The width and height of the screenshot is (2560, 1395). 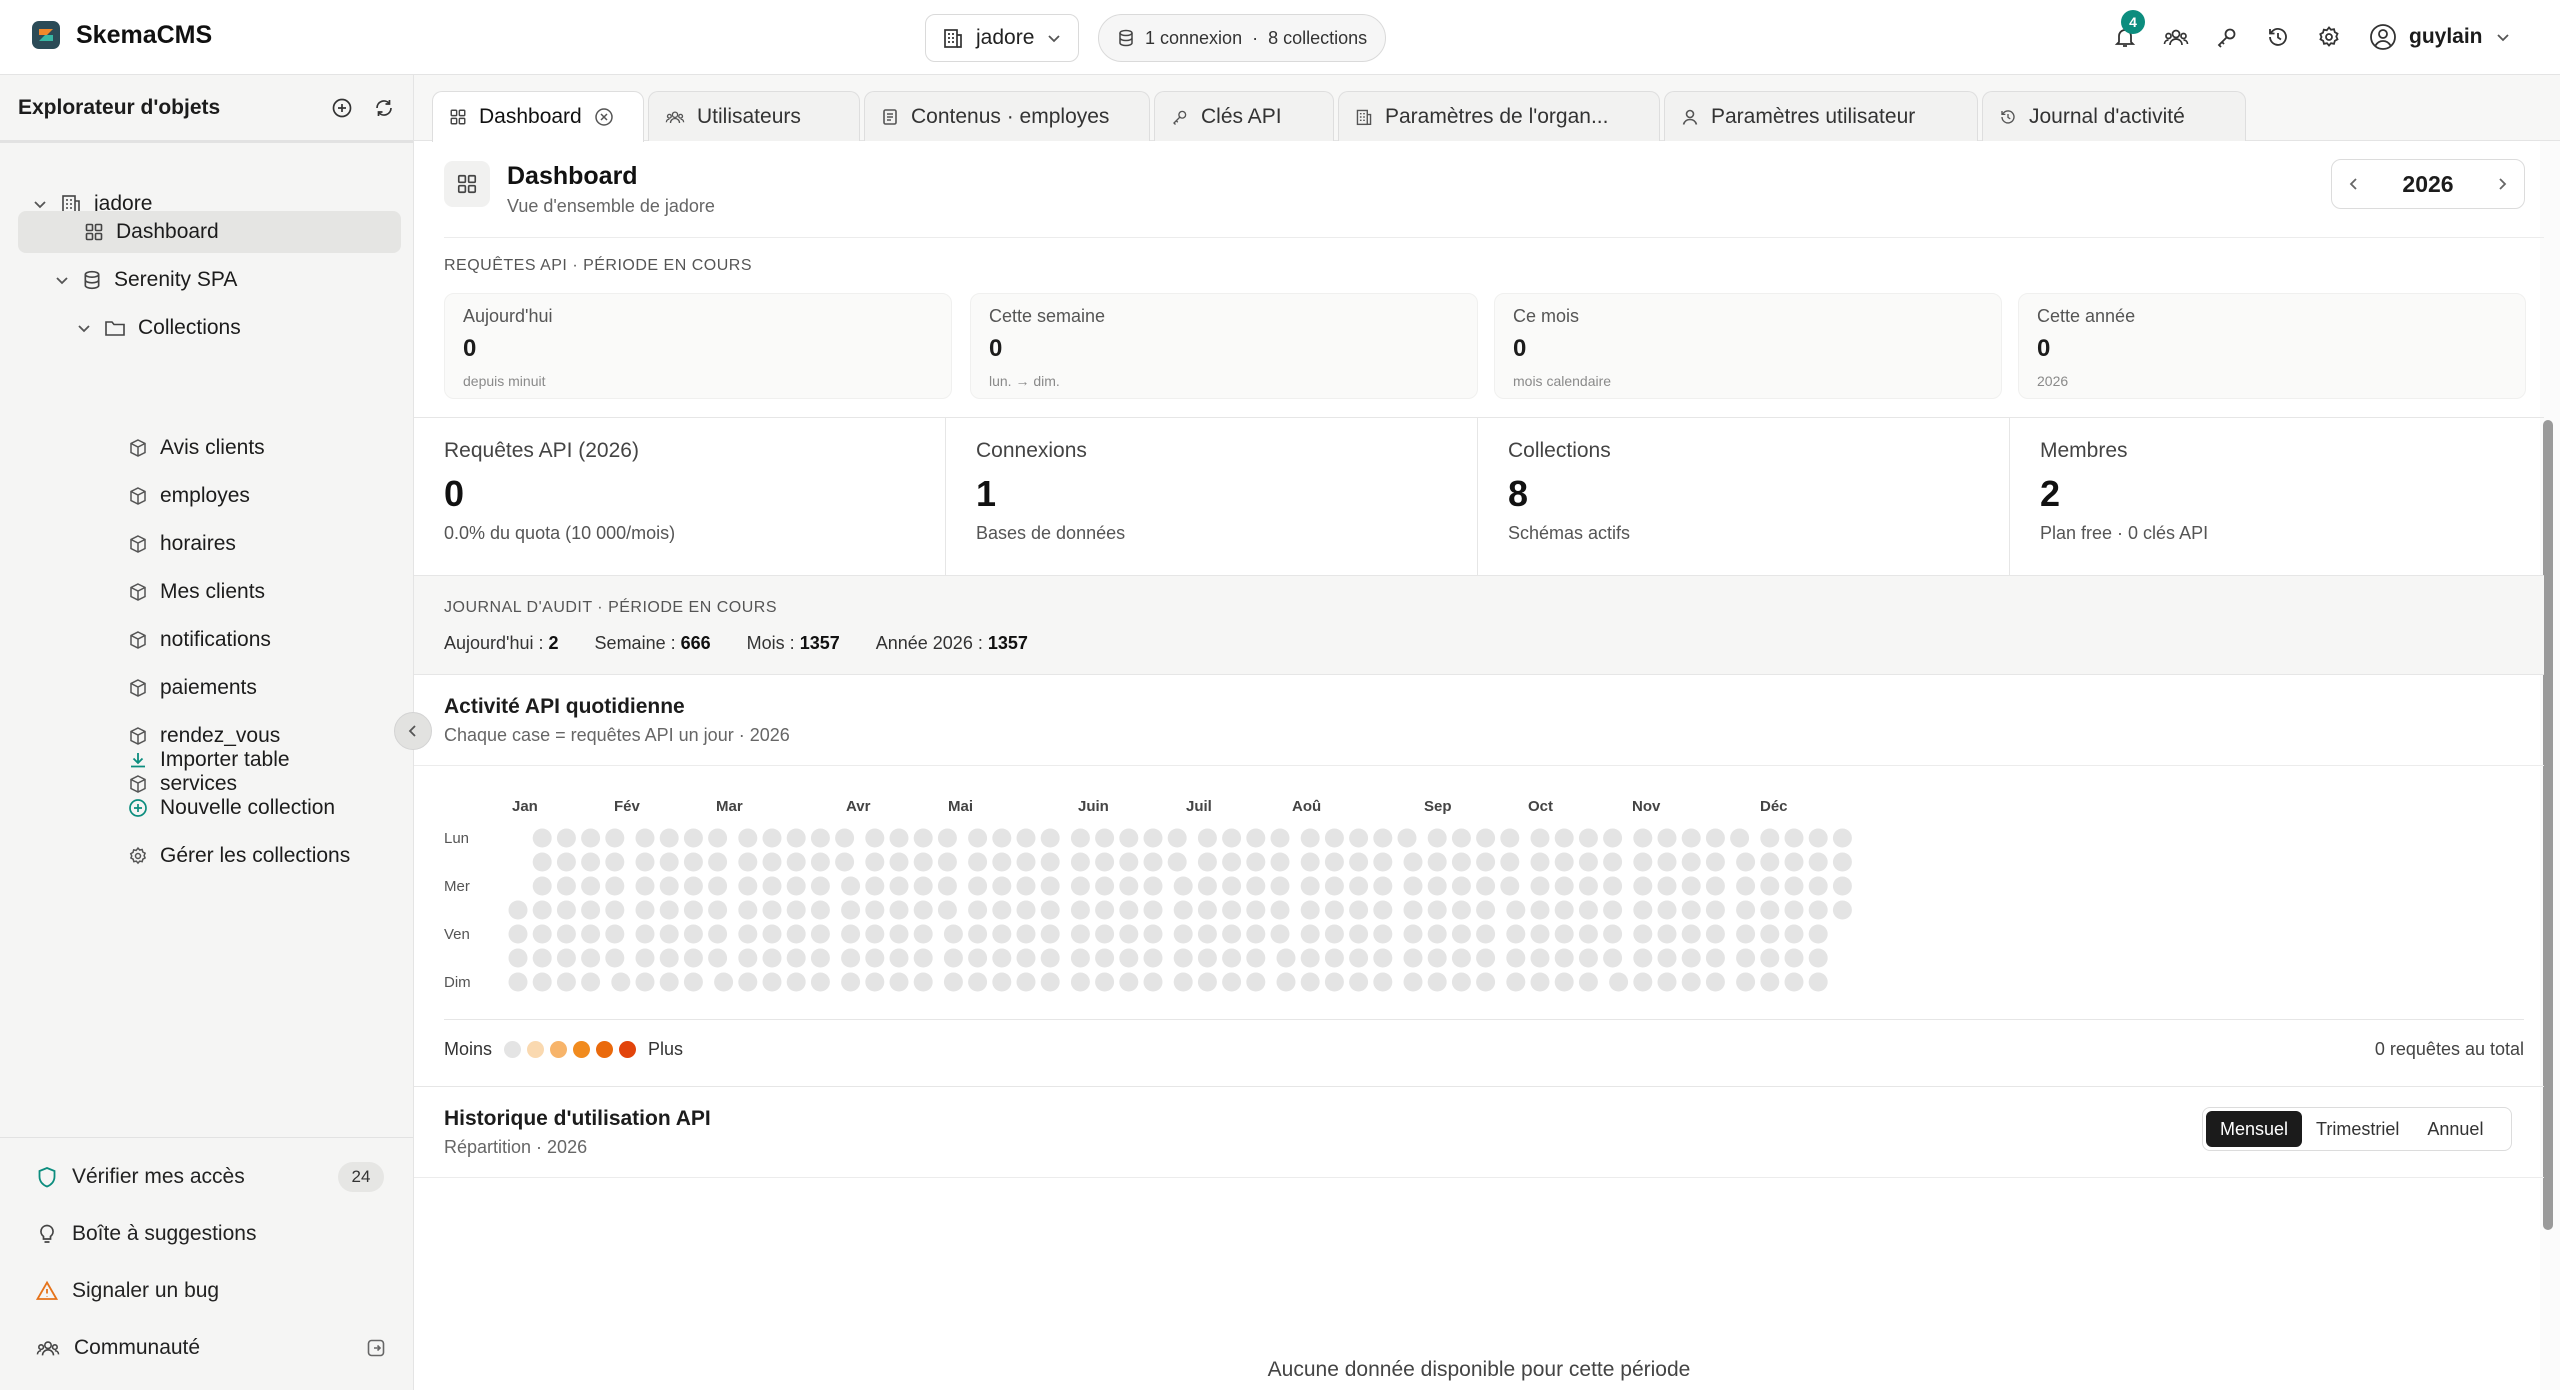 What do you see at coordinates (209, 232) in the screenshot?
I see `tree-item-dashboard: Dashboard` at bounding box center [209, 232].